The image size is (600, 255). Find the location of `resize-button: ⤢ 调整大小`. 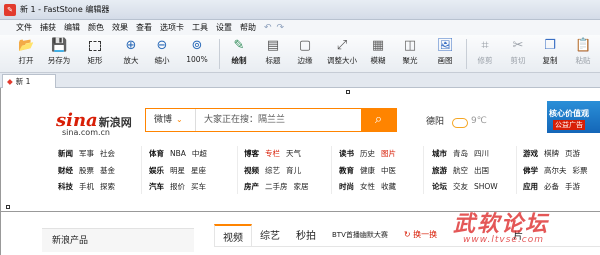

resize-button: ⤢ 调整大小 is located at coordinates (342, 54).